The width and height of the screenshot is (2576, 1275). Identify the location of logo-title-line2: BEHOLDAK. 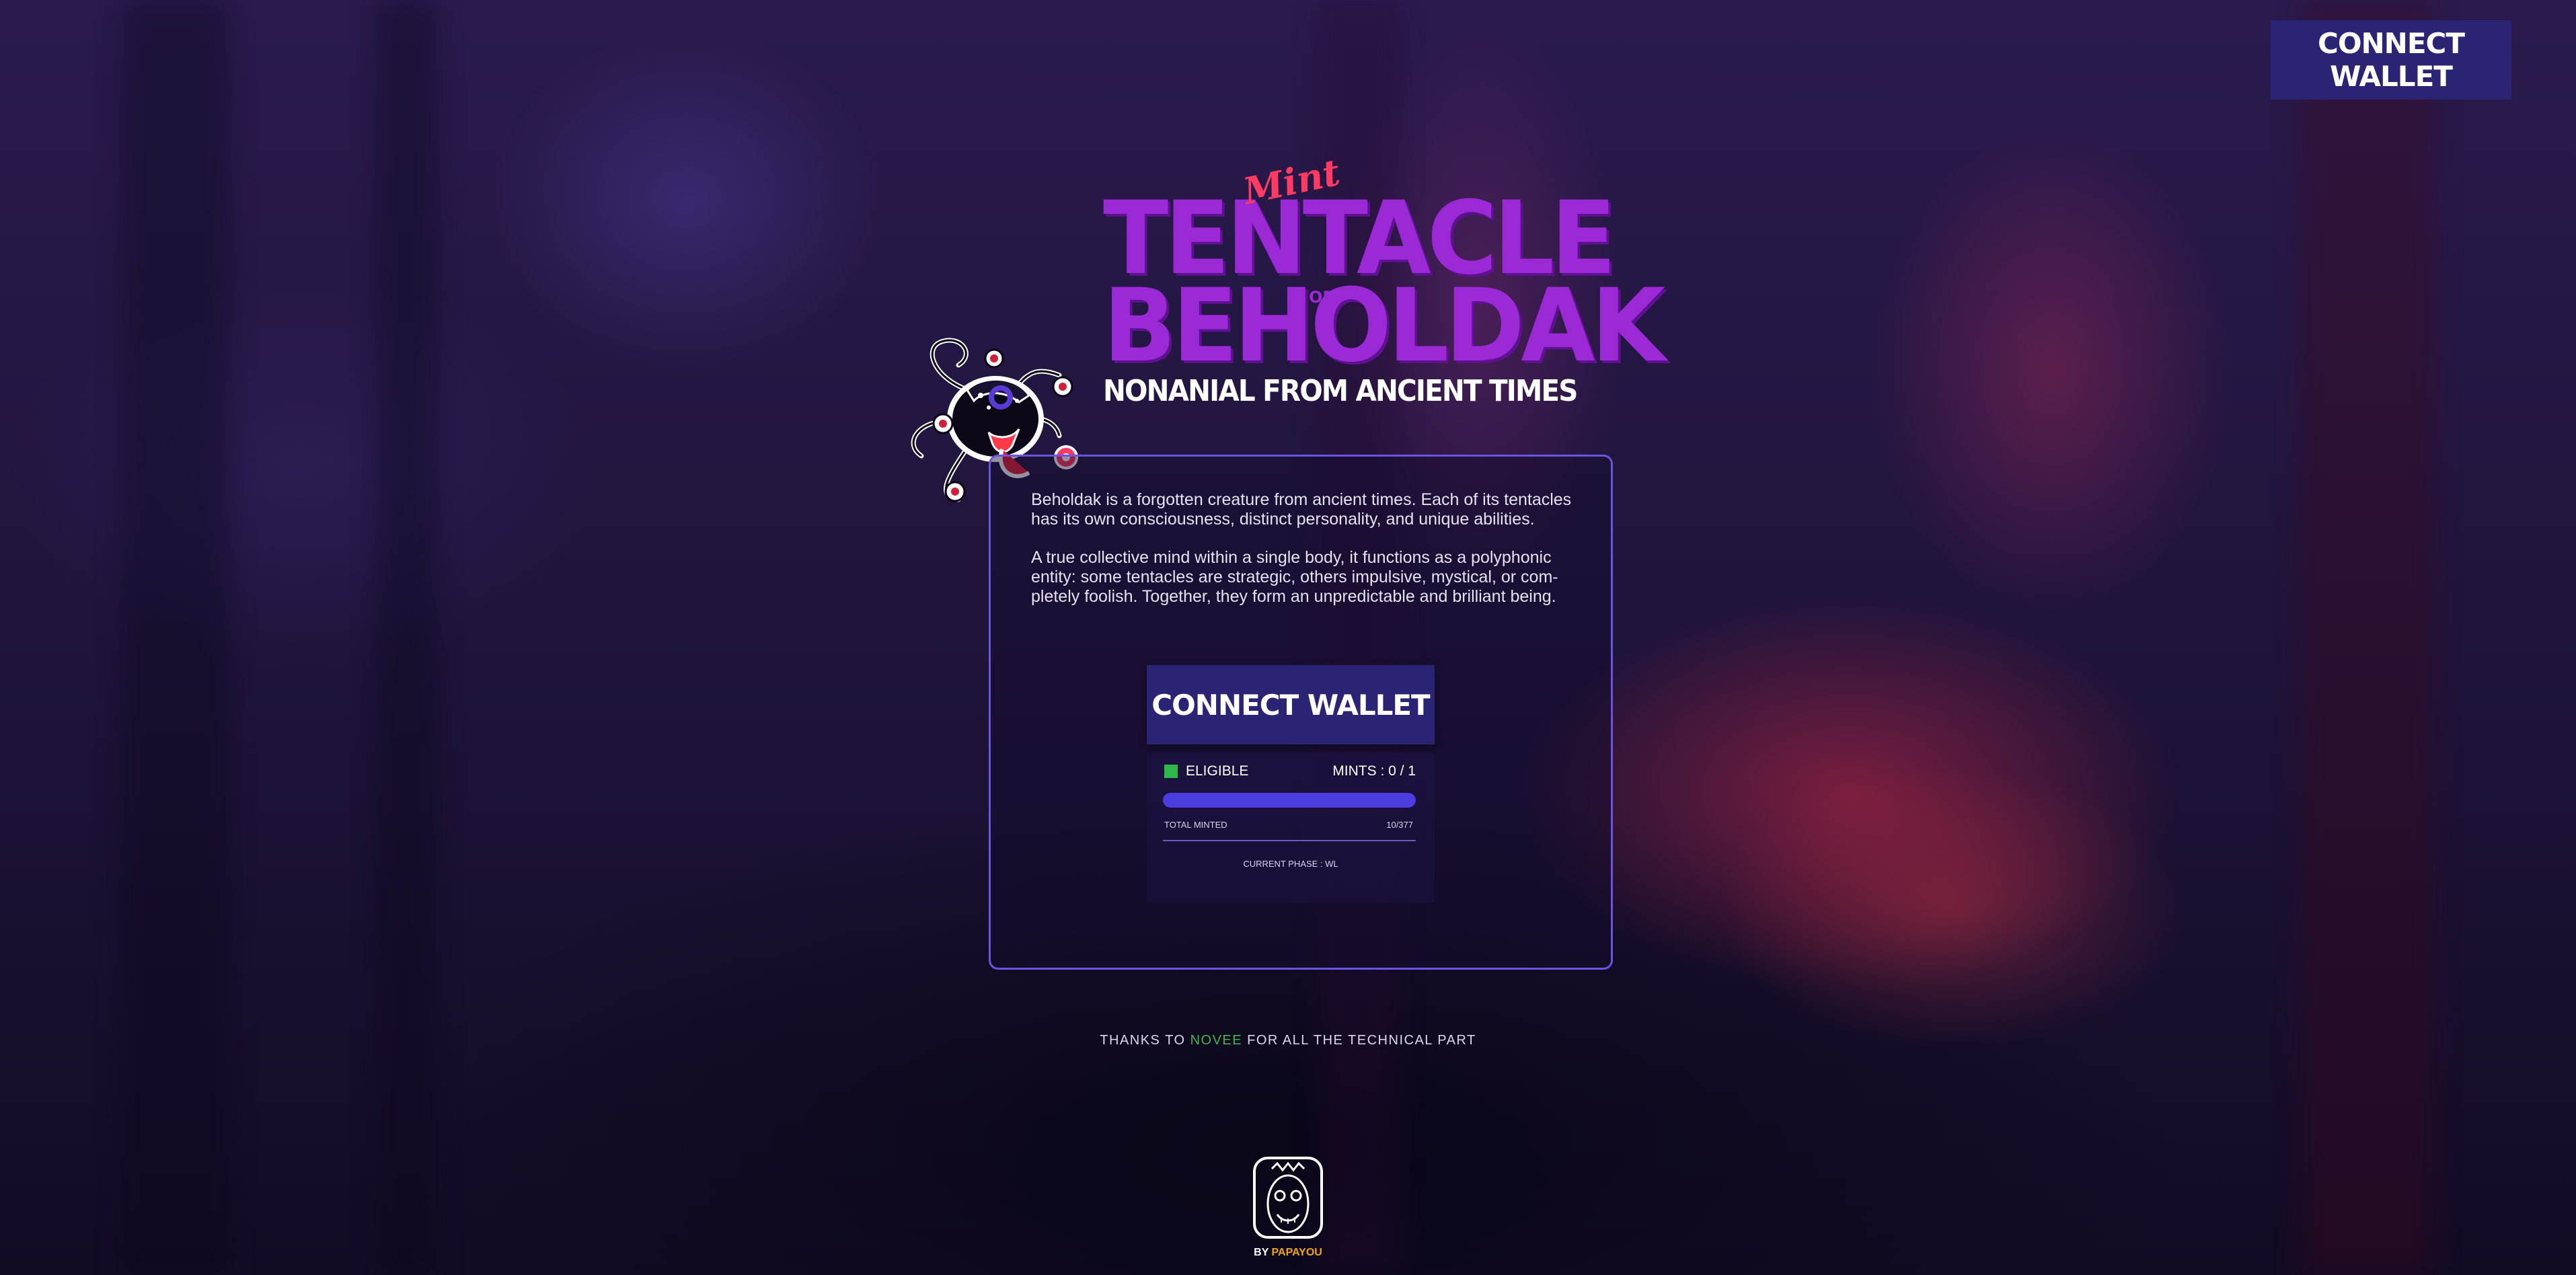
(1384, 326).